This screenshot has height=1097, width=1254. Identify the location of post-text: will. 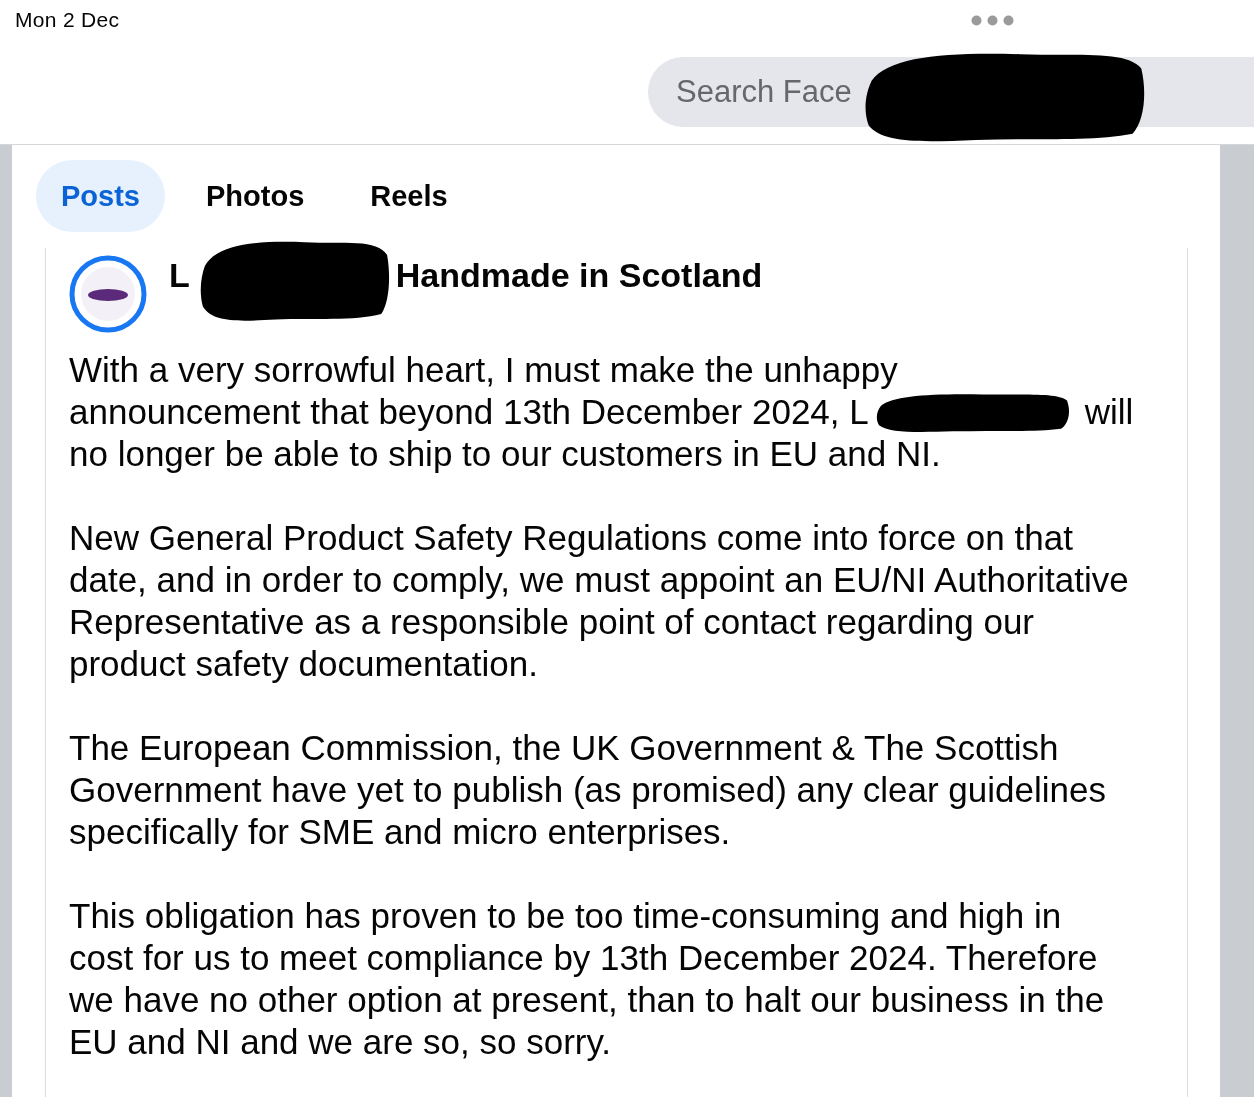
(1109, 412).